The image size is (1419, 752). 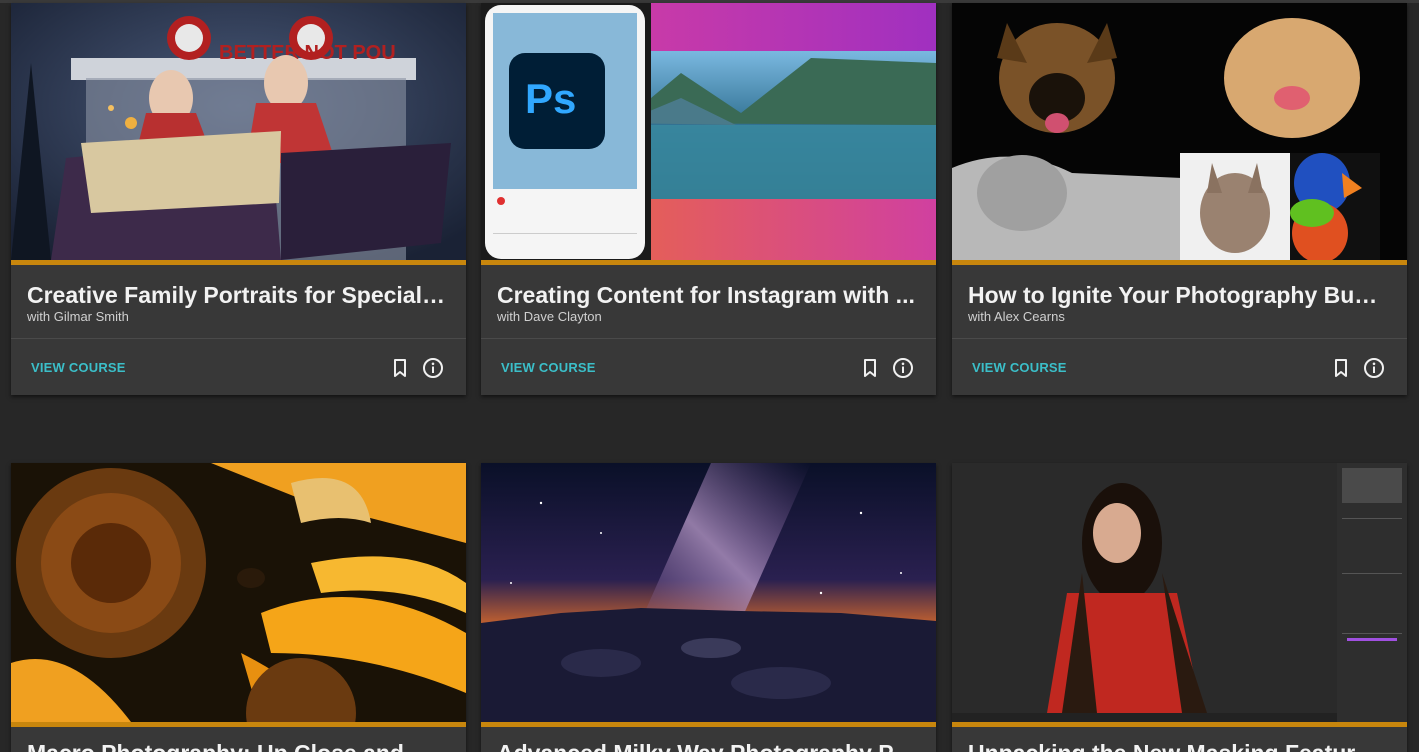 I want to click on photoshop-logo-text: Ps, so click(x=550, y=98).